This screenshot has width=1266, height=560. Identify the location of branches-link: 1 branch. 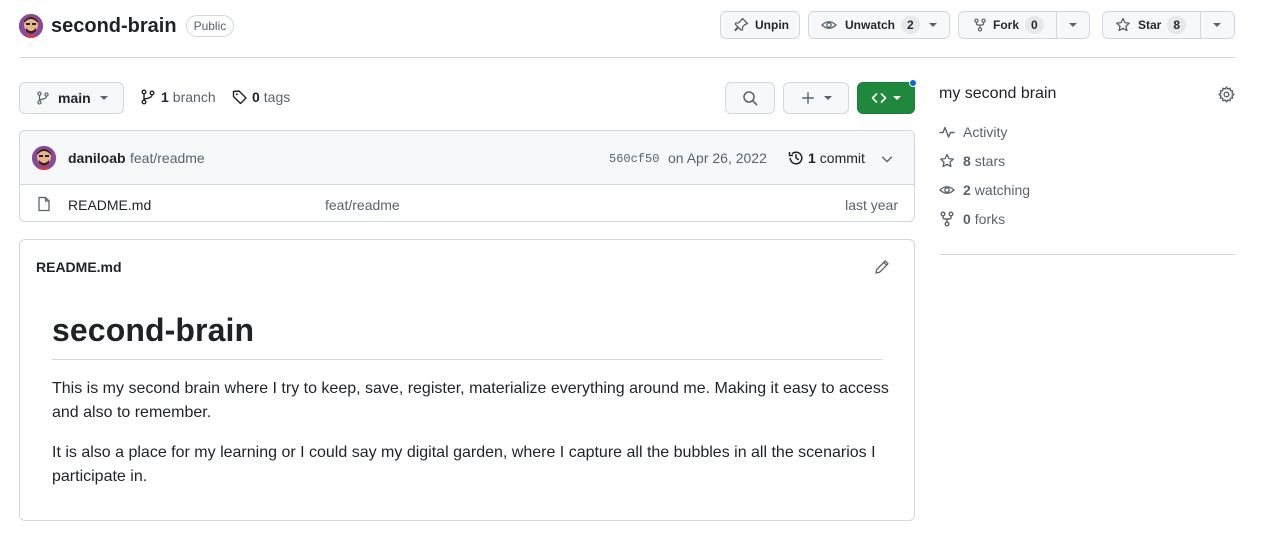
(178, 97).